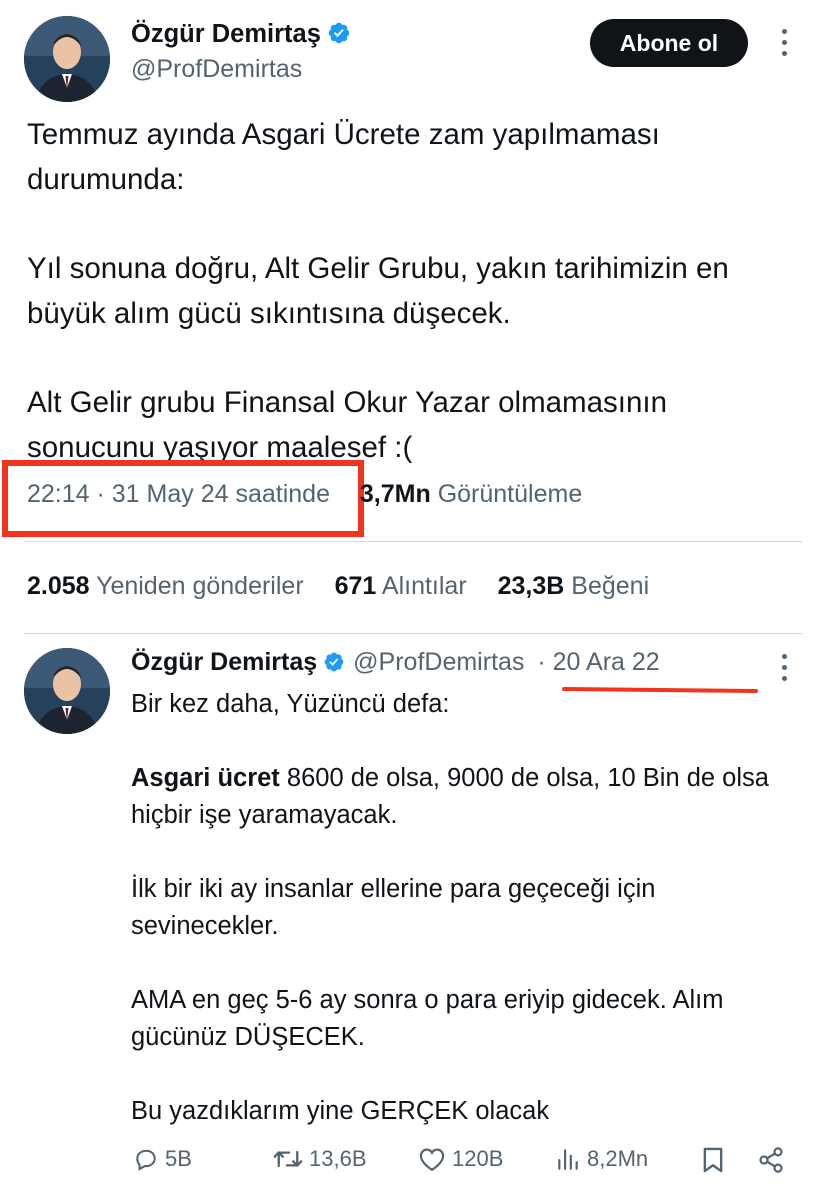 This screenshot has height=1200, width=826. Describe the element at coordinates (216, 69) in the screenshot. I see `author-handle: @ProfDemirtas` at that location.